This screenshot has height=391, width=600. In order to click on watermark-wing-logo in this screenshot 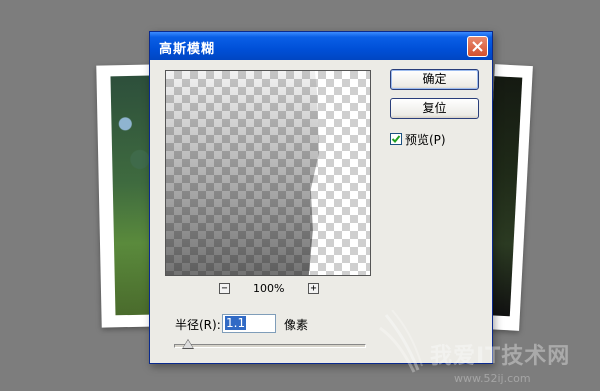, I will do `click(401, 341)`.